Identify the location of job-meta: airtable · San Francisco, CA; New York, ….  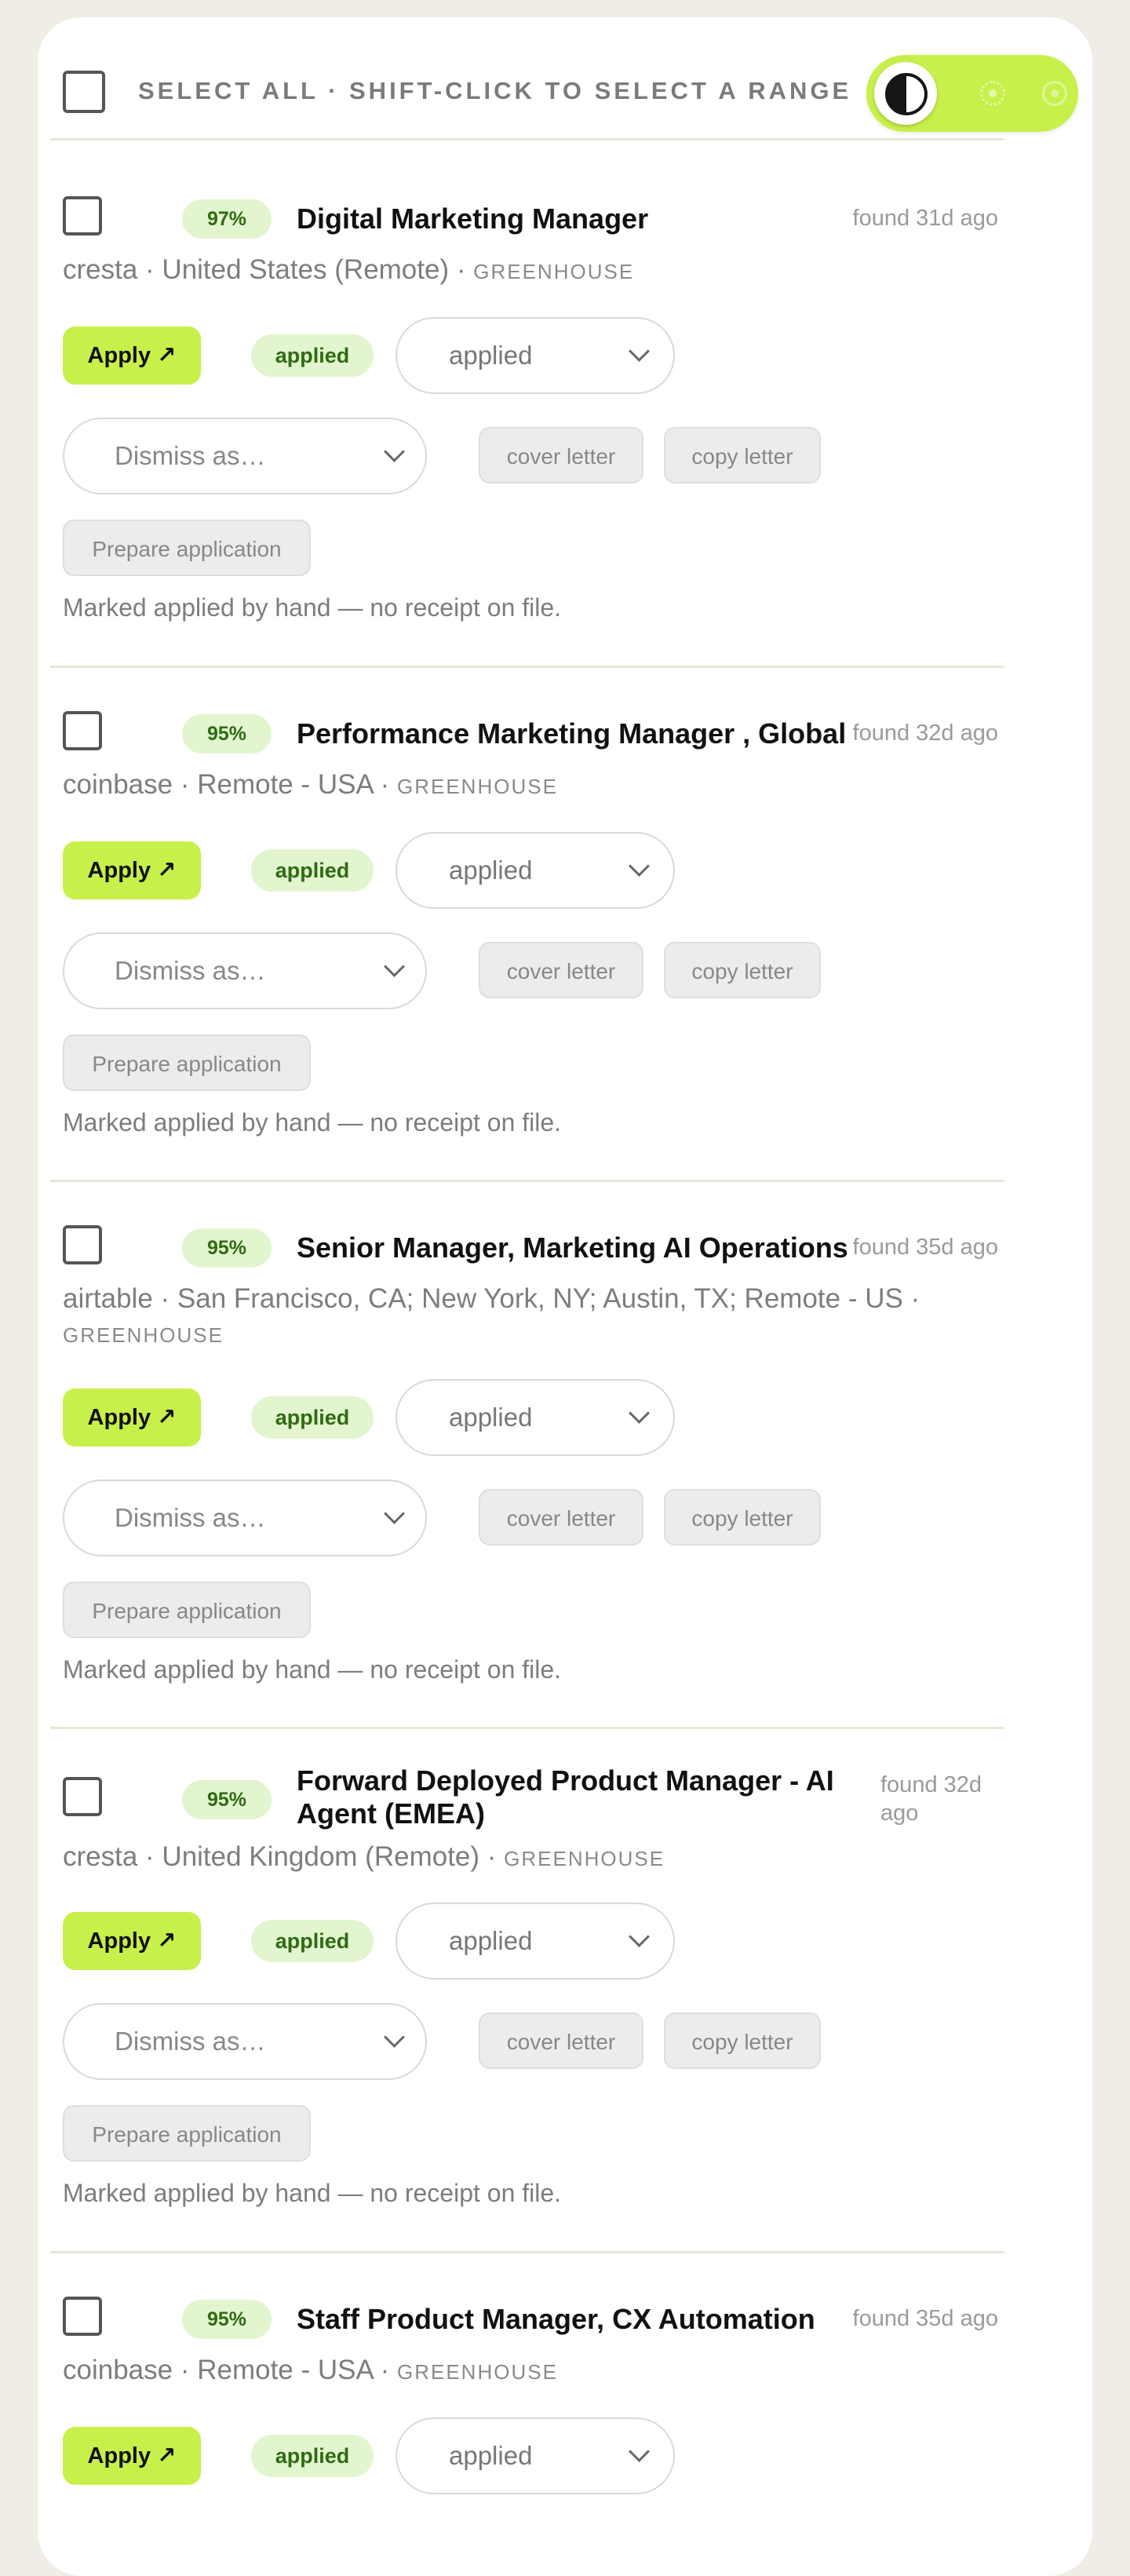
(526, 1317).